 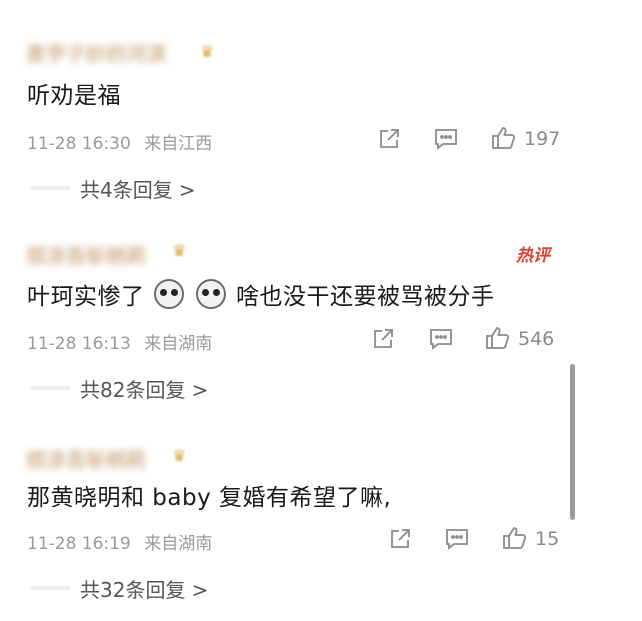 What do you see at coordinates (86, 297) in the screenshot?
I see `comment-text-part: 叶珂实惨了` at bounding box center [86, 297].